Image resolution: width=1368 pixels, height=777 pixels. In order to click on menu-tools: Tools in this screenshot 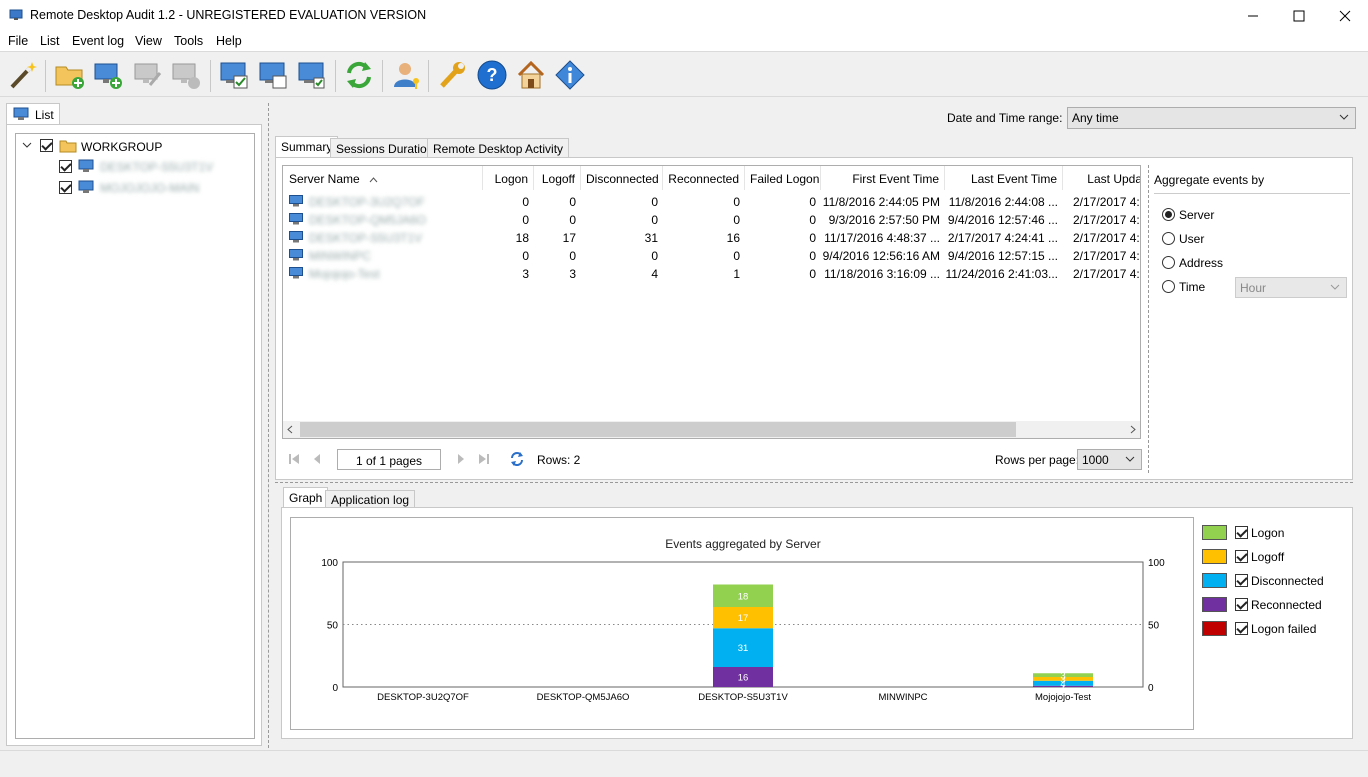, I will do `click(188, 41)`.